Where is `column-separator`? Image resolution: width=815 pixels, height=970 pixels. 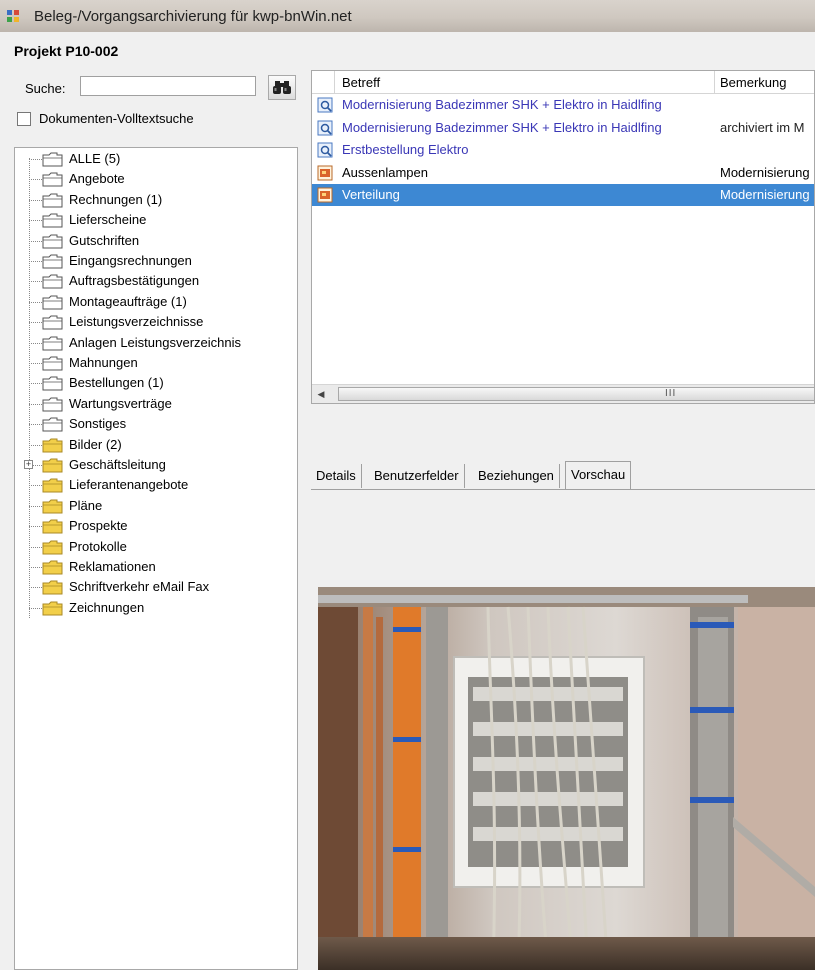
column-separator is located at coordinates (714, 82).